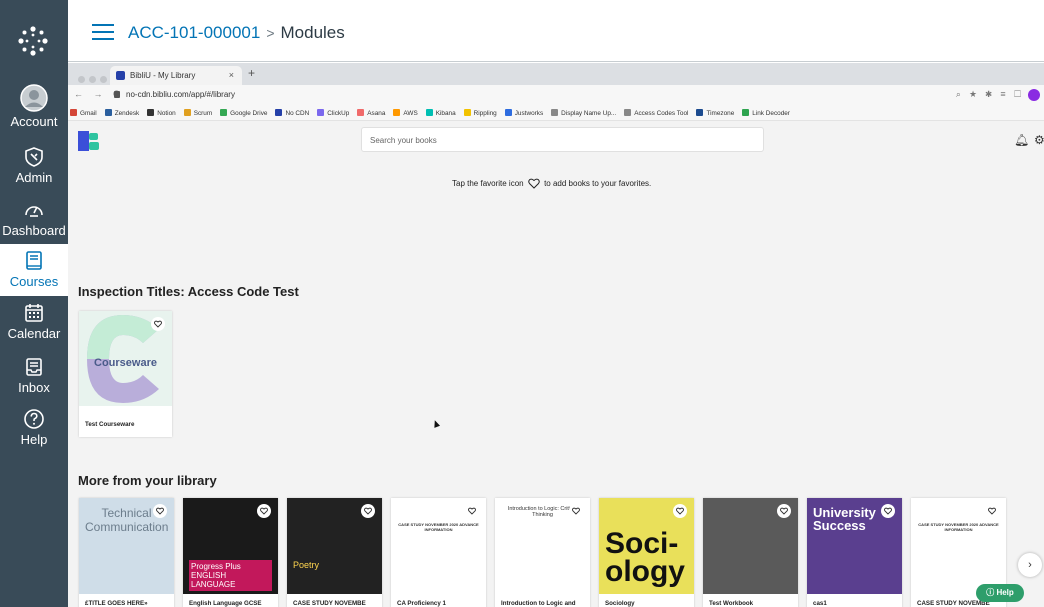  I want to click on book-cover: Poetry, so click(334, 546).